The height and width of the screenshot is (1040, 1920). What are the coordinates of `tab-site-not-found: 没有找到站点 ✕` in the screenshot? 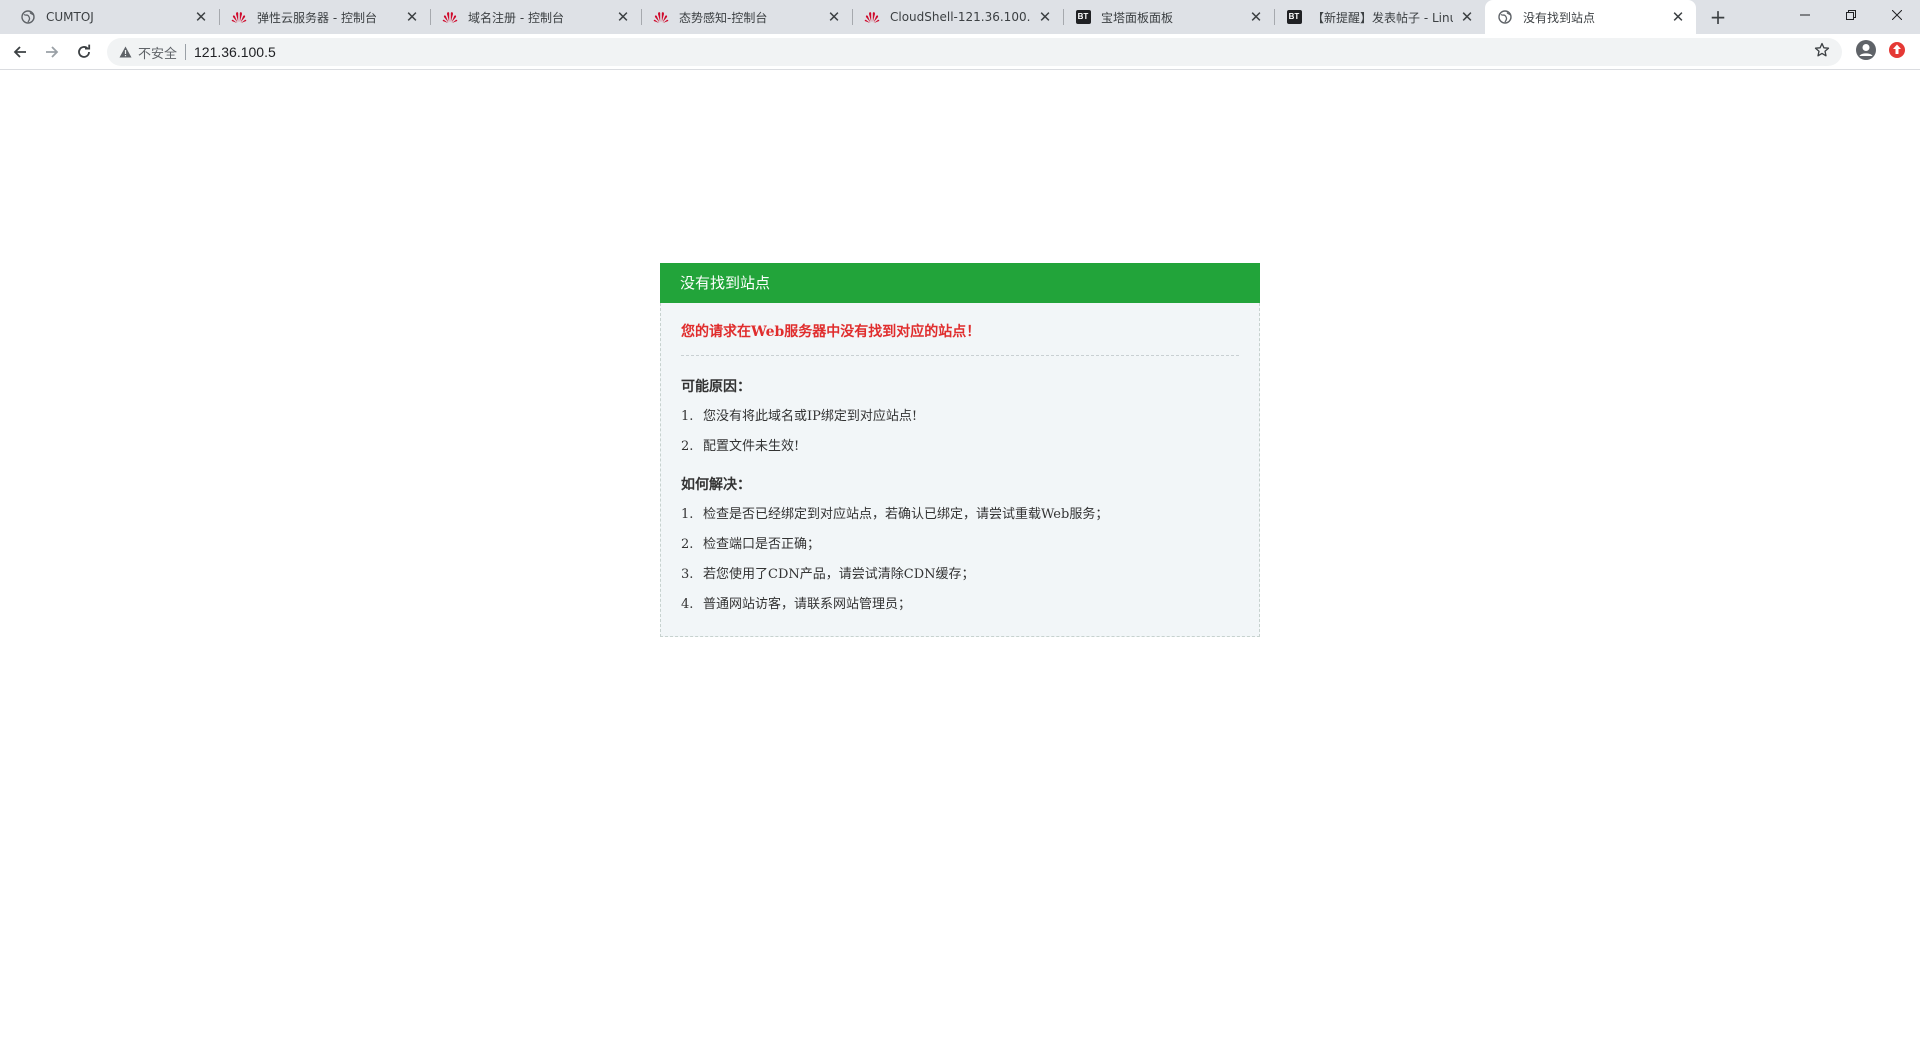 It's located at (1590, 17).